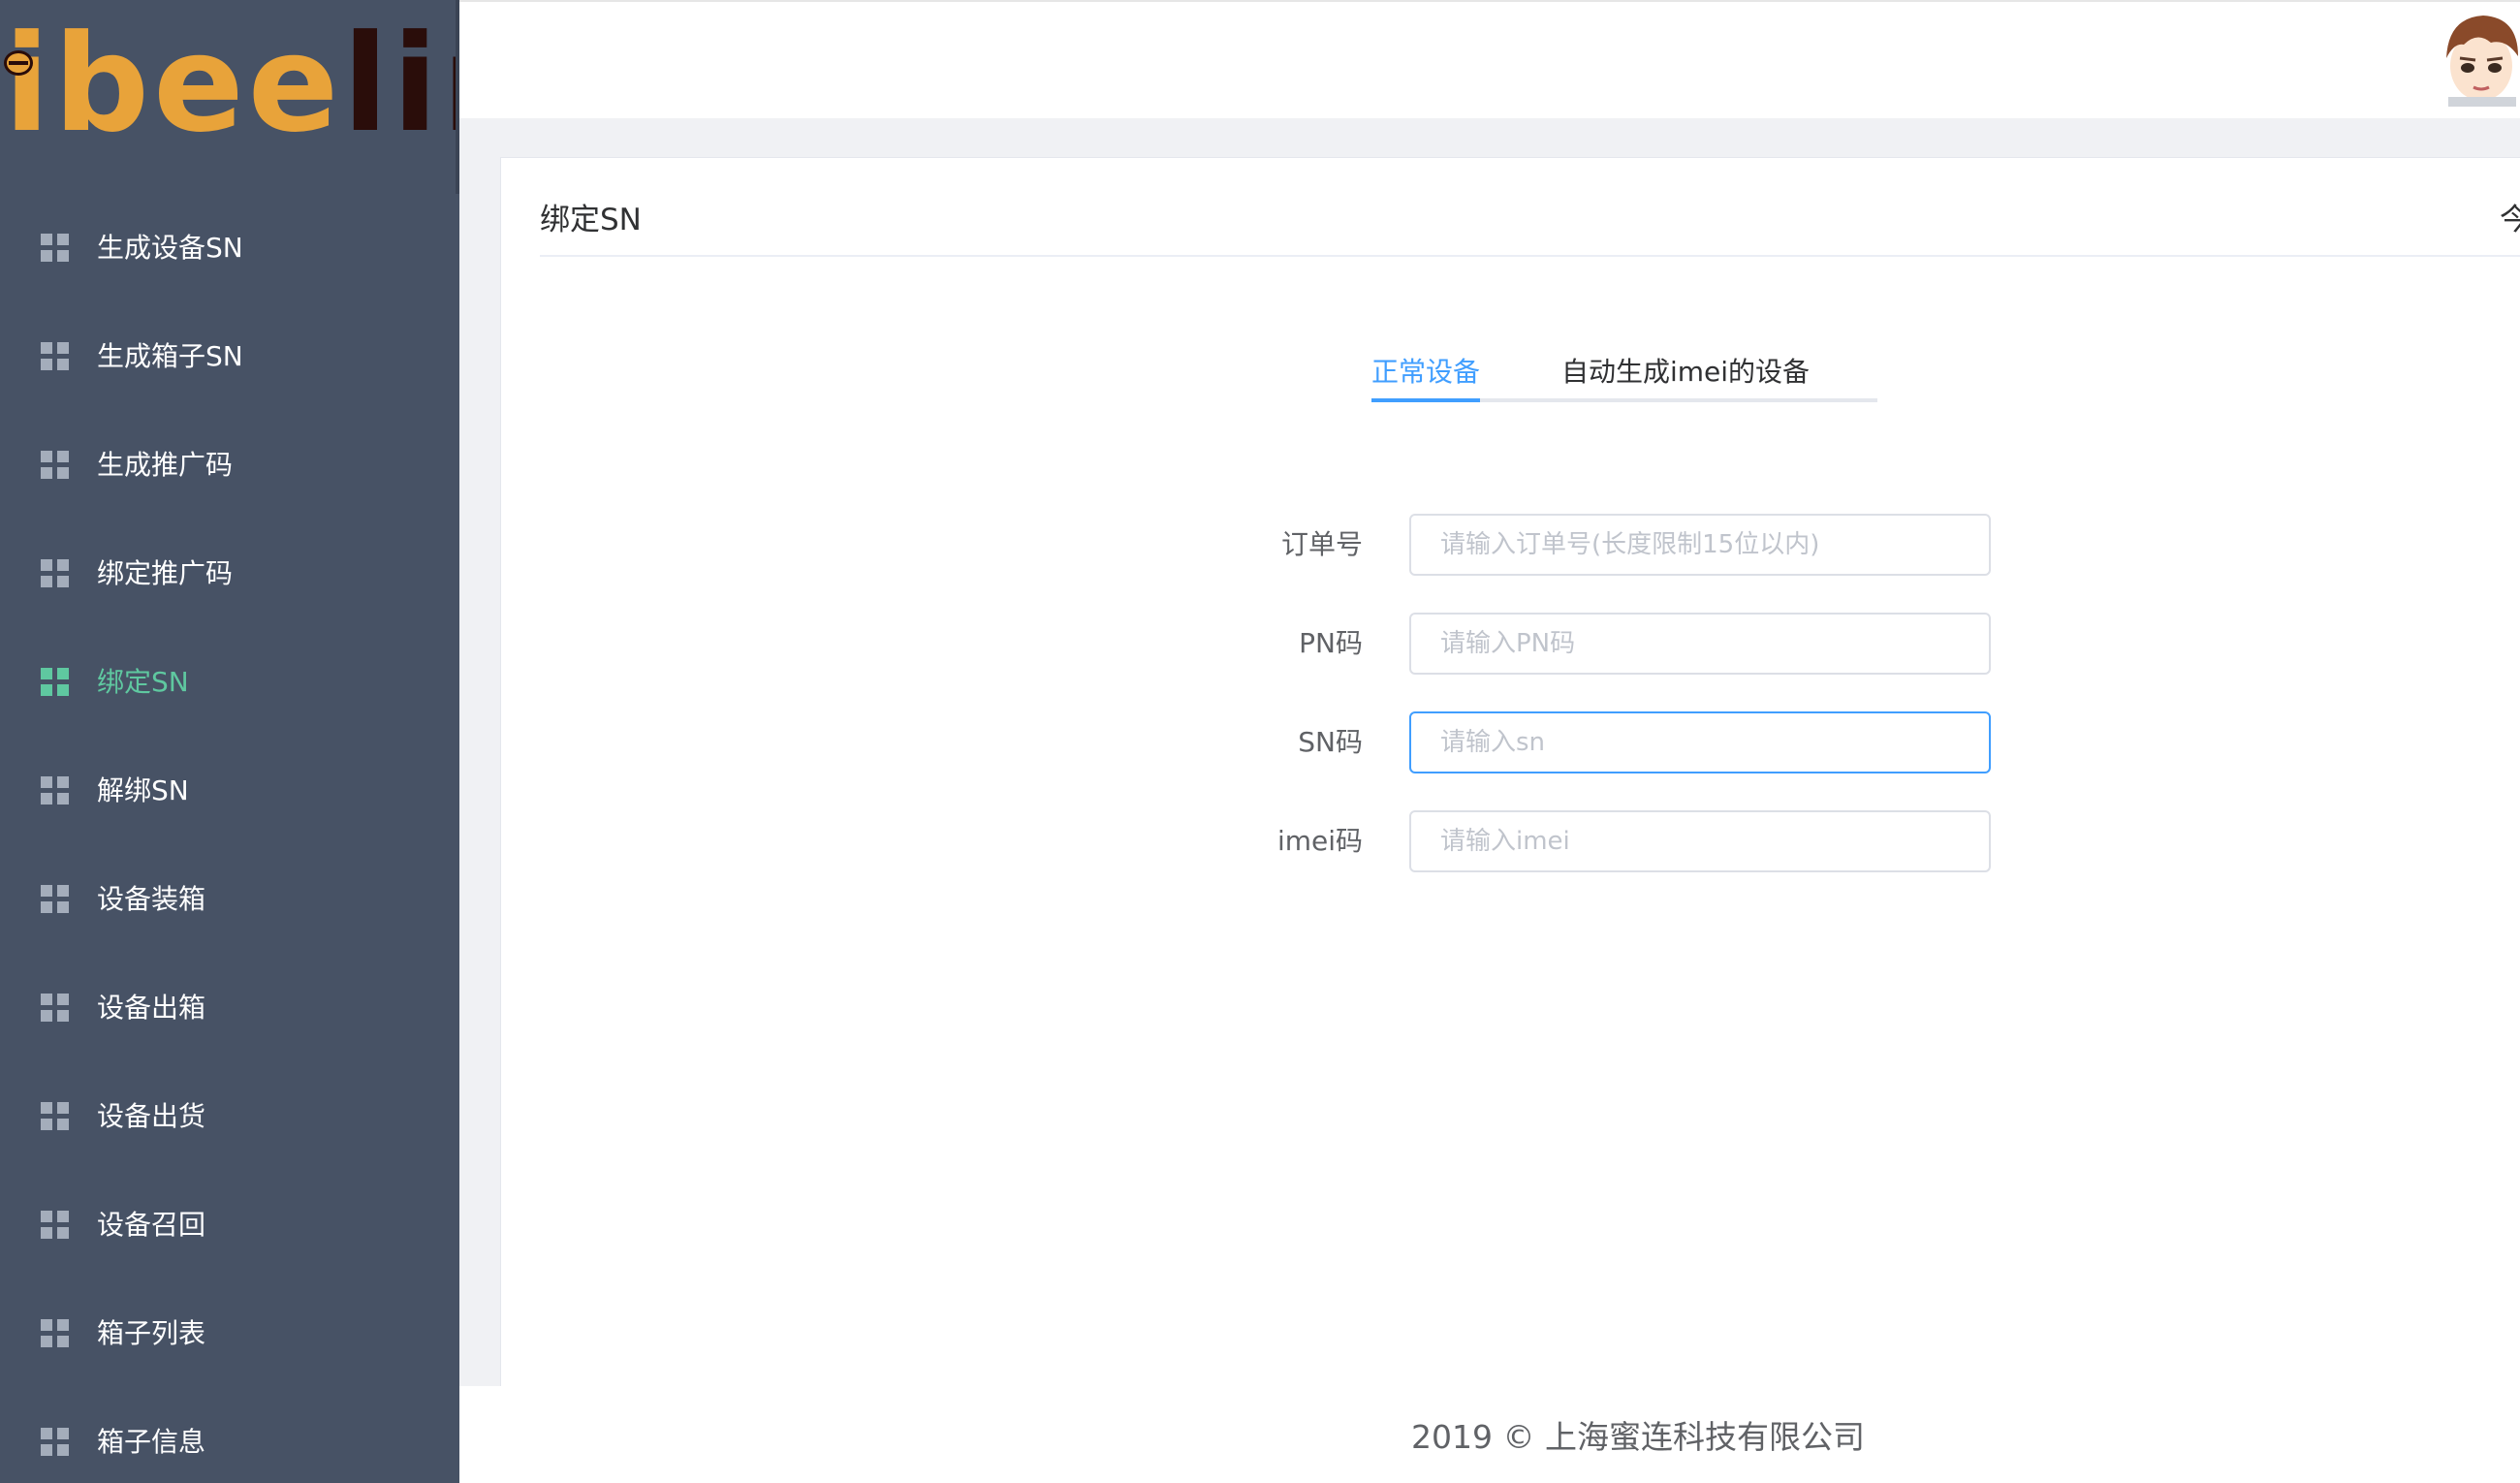 This screenshot has height=1483, width=2520. I want to click on user-avatar, so click(2479, 58).